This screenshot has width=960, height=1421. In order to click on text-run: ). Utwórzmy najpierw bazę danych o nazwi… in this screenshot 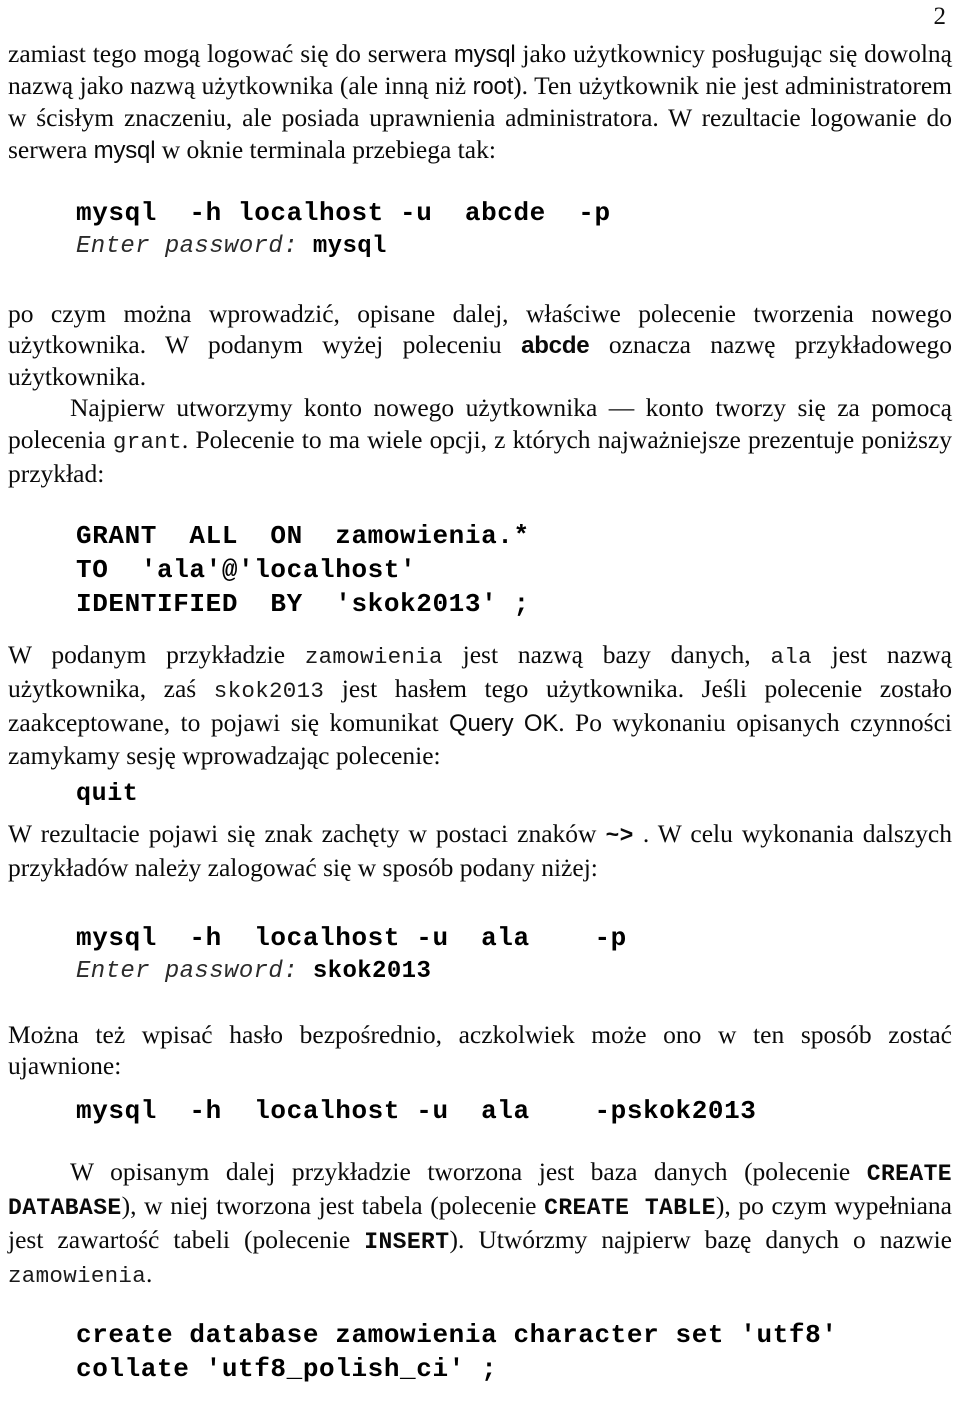, I will do `click(700, 1240)`.